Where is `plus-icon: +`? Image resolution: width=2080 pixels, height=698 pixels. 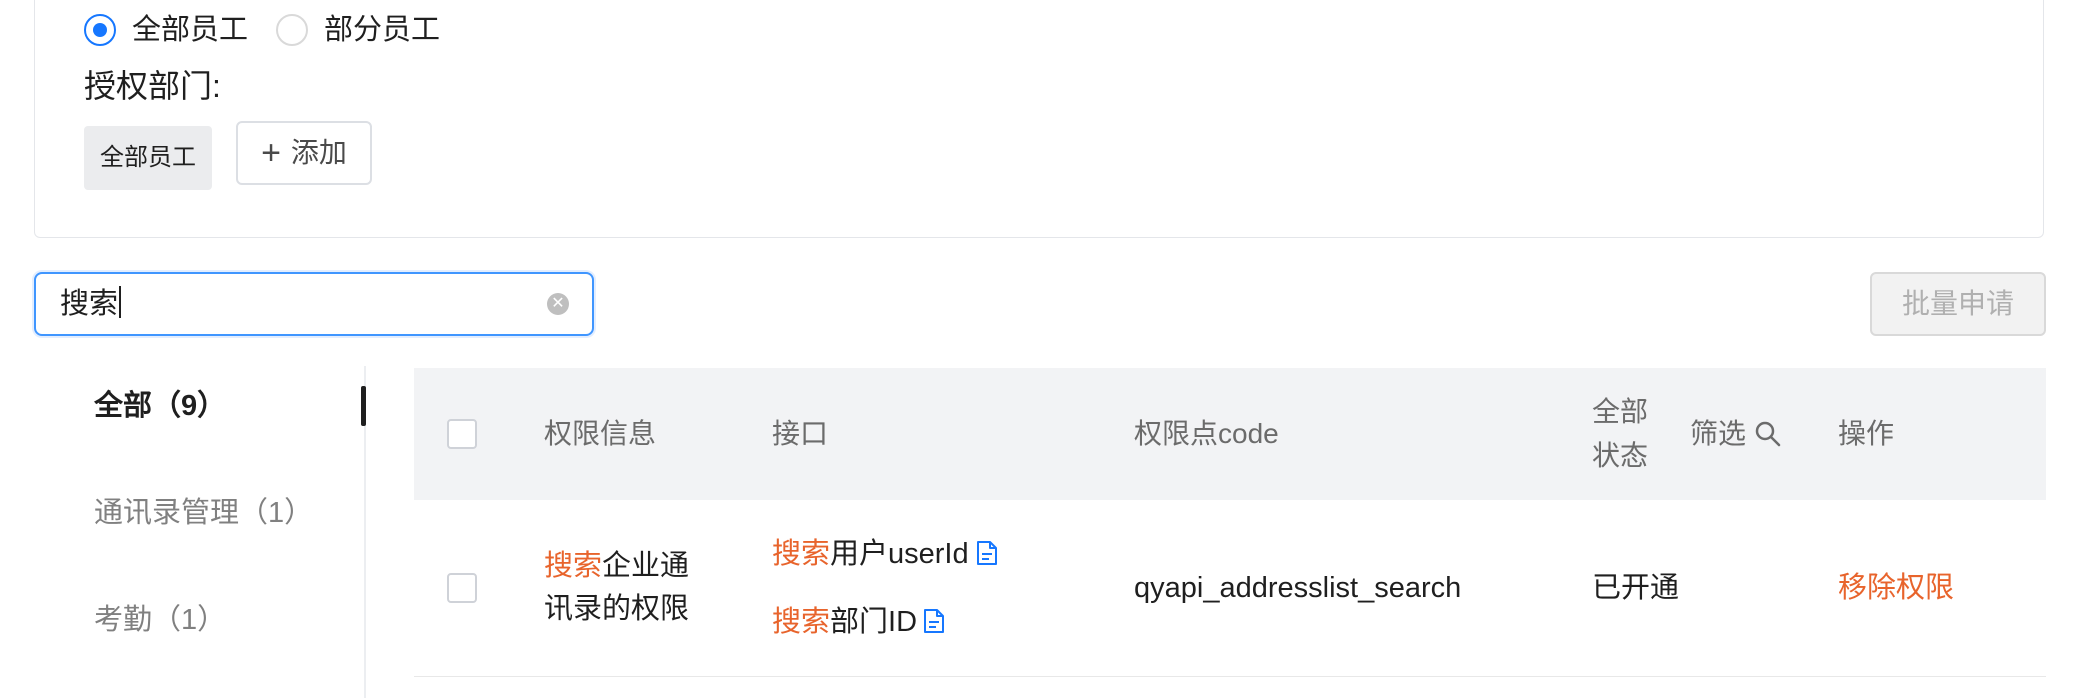
plus-icon: + is located at coordinates (271, 153).